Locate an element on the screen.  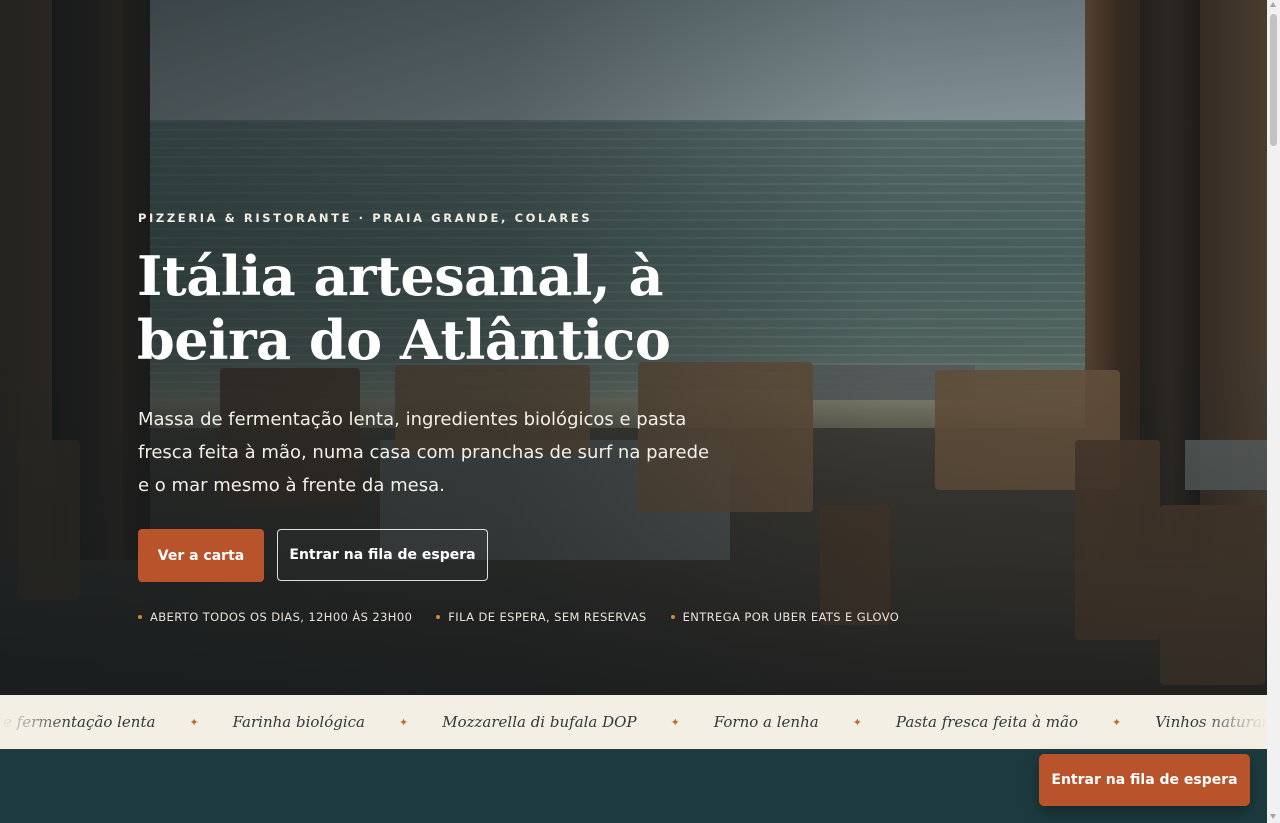
join-waitlist-button: Entrar na fila de espera is located at coordinates (382, 555).